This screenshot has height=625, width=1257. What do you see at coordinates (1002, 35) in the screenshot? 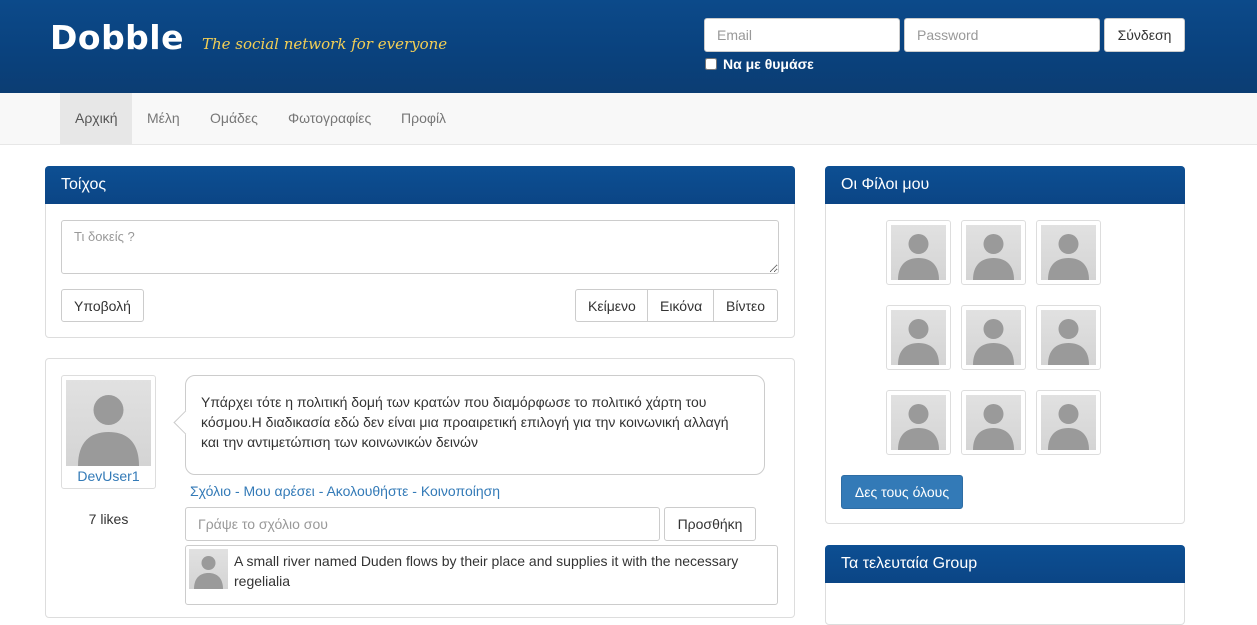
I see `password-field` at bounding box center [1002, 35].